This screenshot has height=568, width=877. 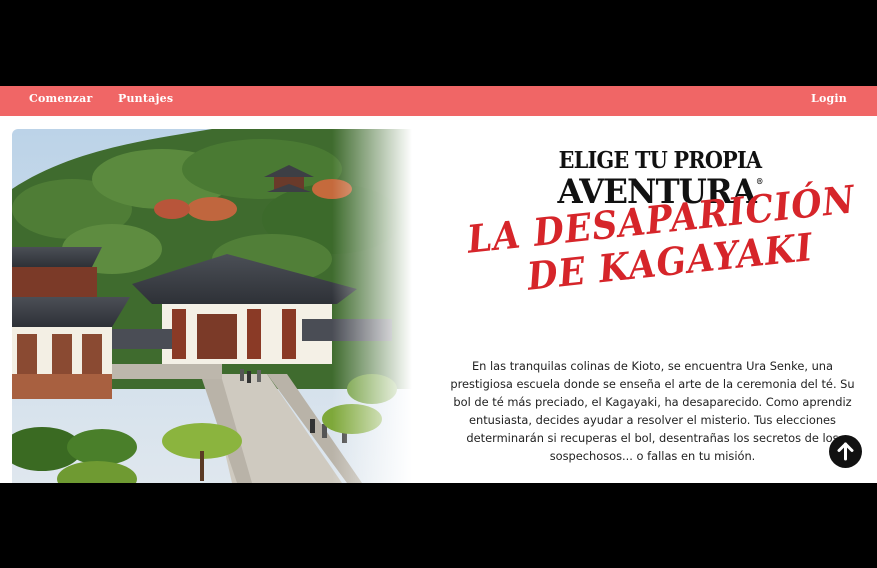 I want to click on scroll-to-top-button, so click(x=845, y=451).